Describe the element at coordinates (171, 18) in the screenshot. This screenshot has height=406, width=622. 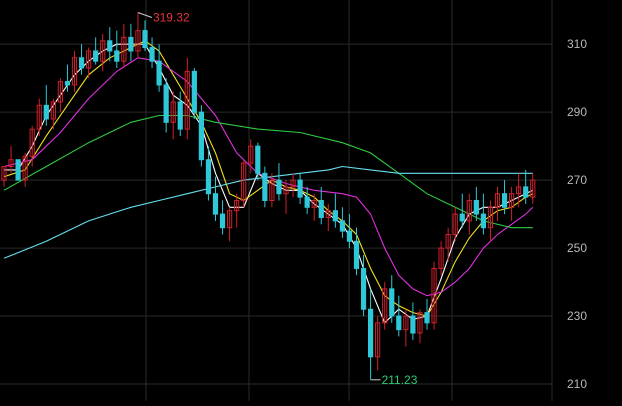
I see `max-value-label: 319.32` at that location.